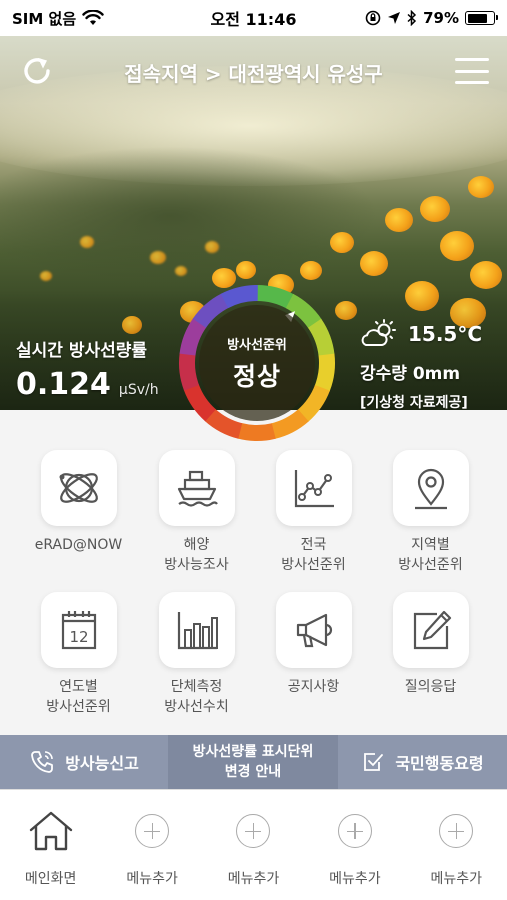 This screenshot has height=900, width=507. I want to click on location-arrow-icon, so click(394, 18).